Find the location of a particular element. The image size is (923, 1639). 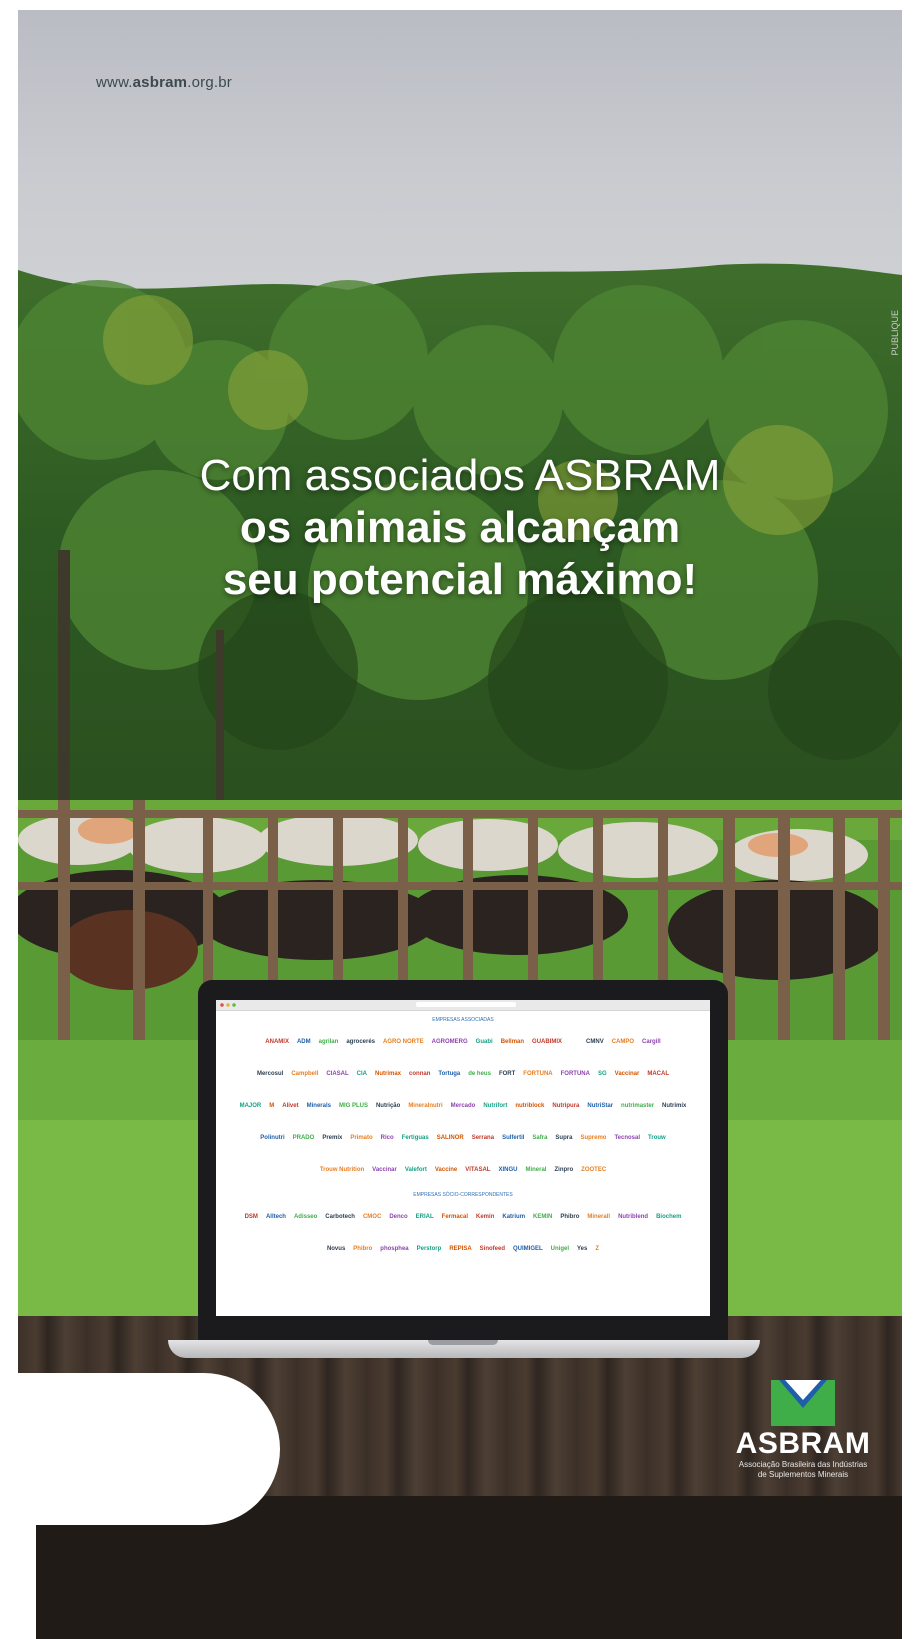

company-logo: DSM is located at coordinates (251, 1217).